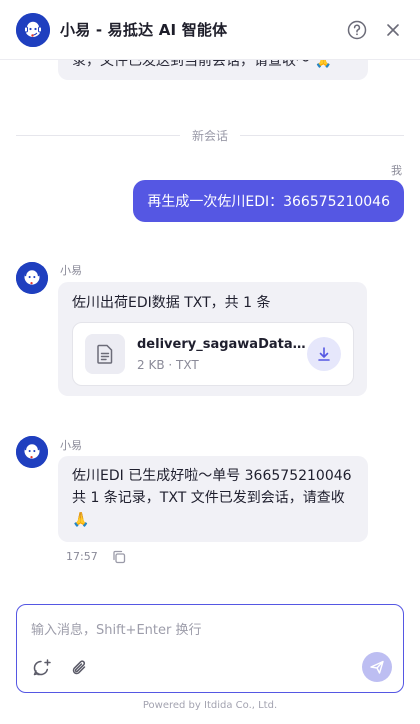 The image size is (420, 724). What do you see at coordinates (171, 303) in the screenshot?
I see `bot-message-text: 佐川出荷EDI数据 TXT，共 1 条` at bounding box center [171, 303].